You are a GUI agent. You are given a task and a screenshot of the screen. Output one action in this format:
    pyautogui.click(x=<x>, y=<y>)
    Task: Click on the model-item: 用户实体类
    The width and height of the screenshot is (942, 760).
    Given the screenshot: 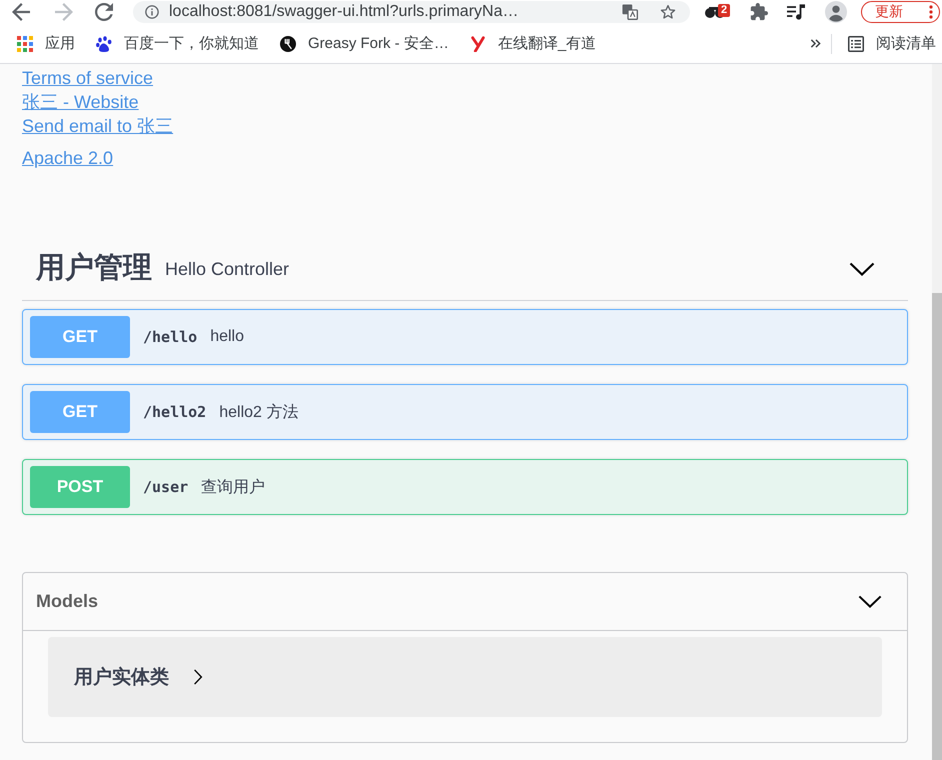 What is the action you would take?
    pyautogui.click(x=465, y=677)
    